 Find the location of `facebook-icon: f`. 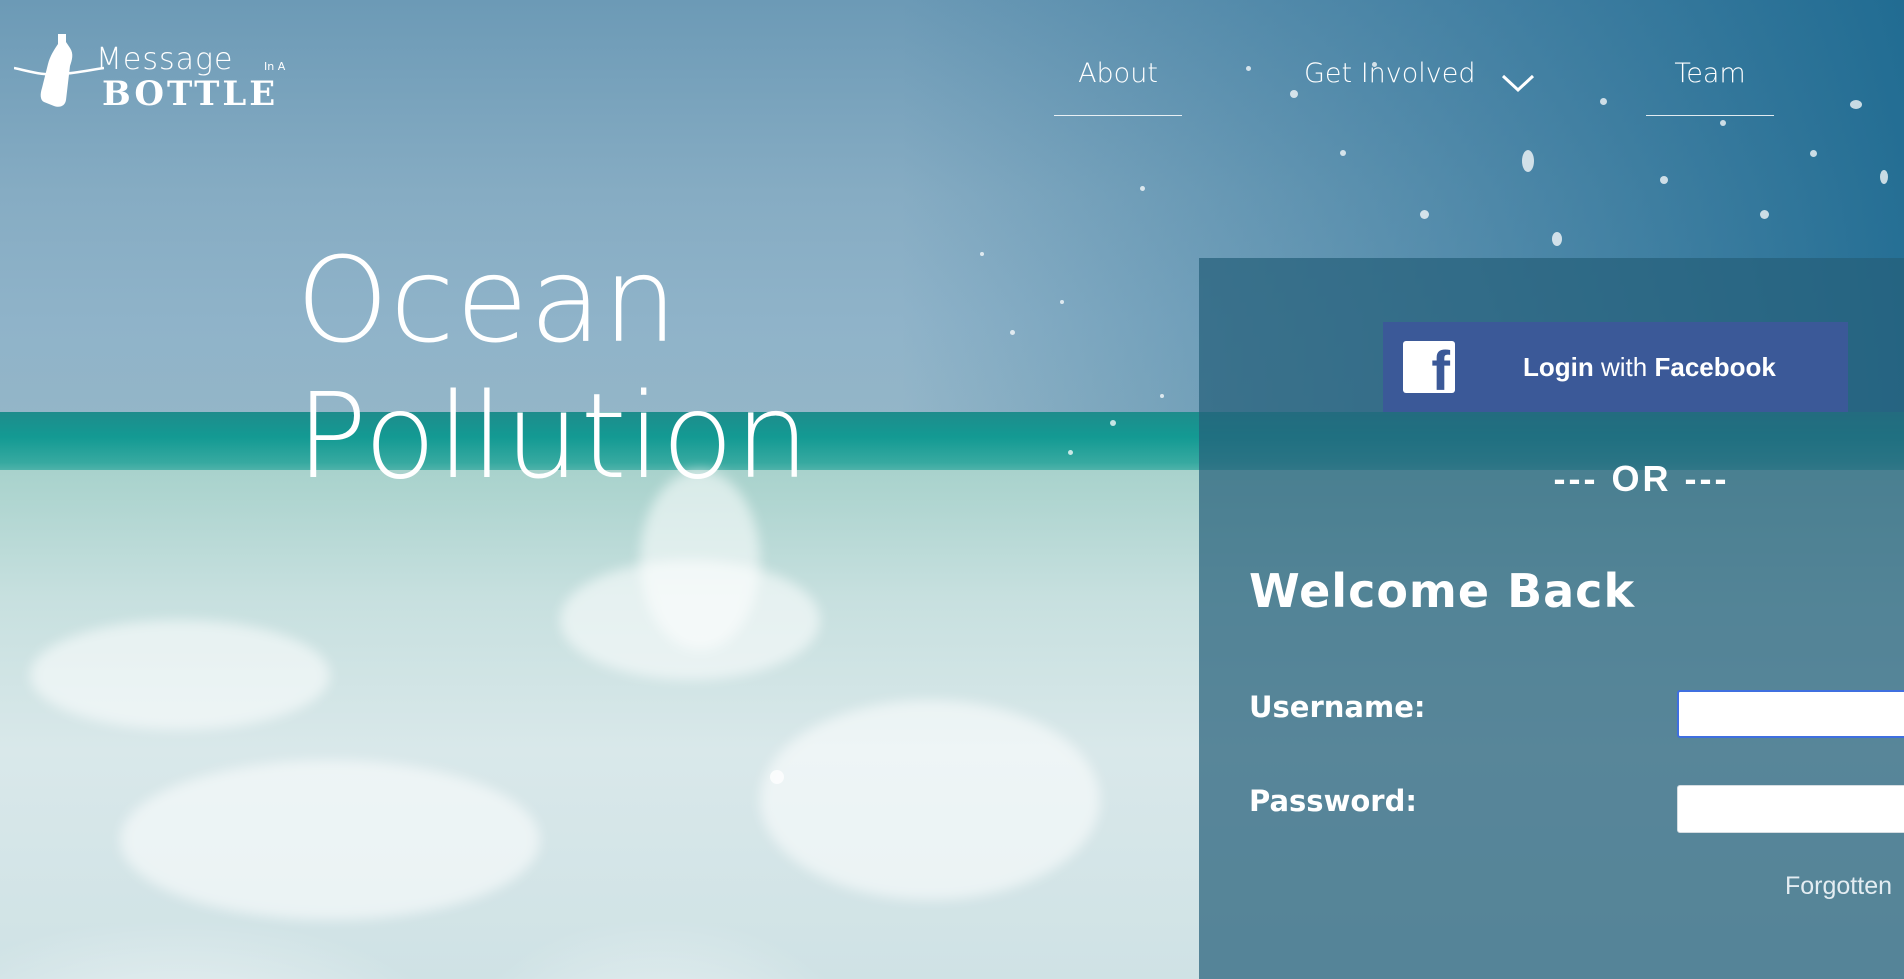

facebook-icon: f is located at coordinates (1429, 370).